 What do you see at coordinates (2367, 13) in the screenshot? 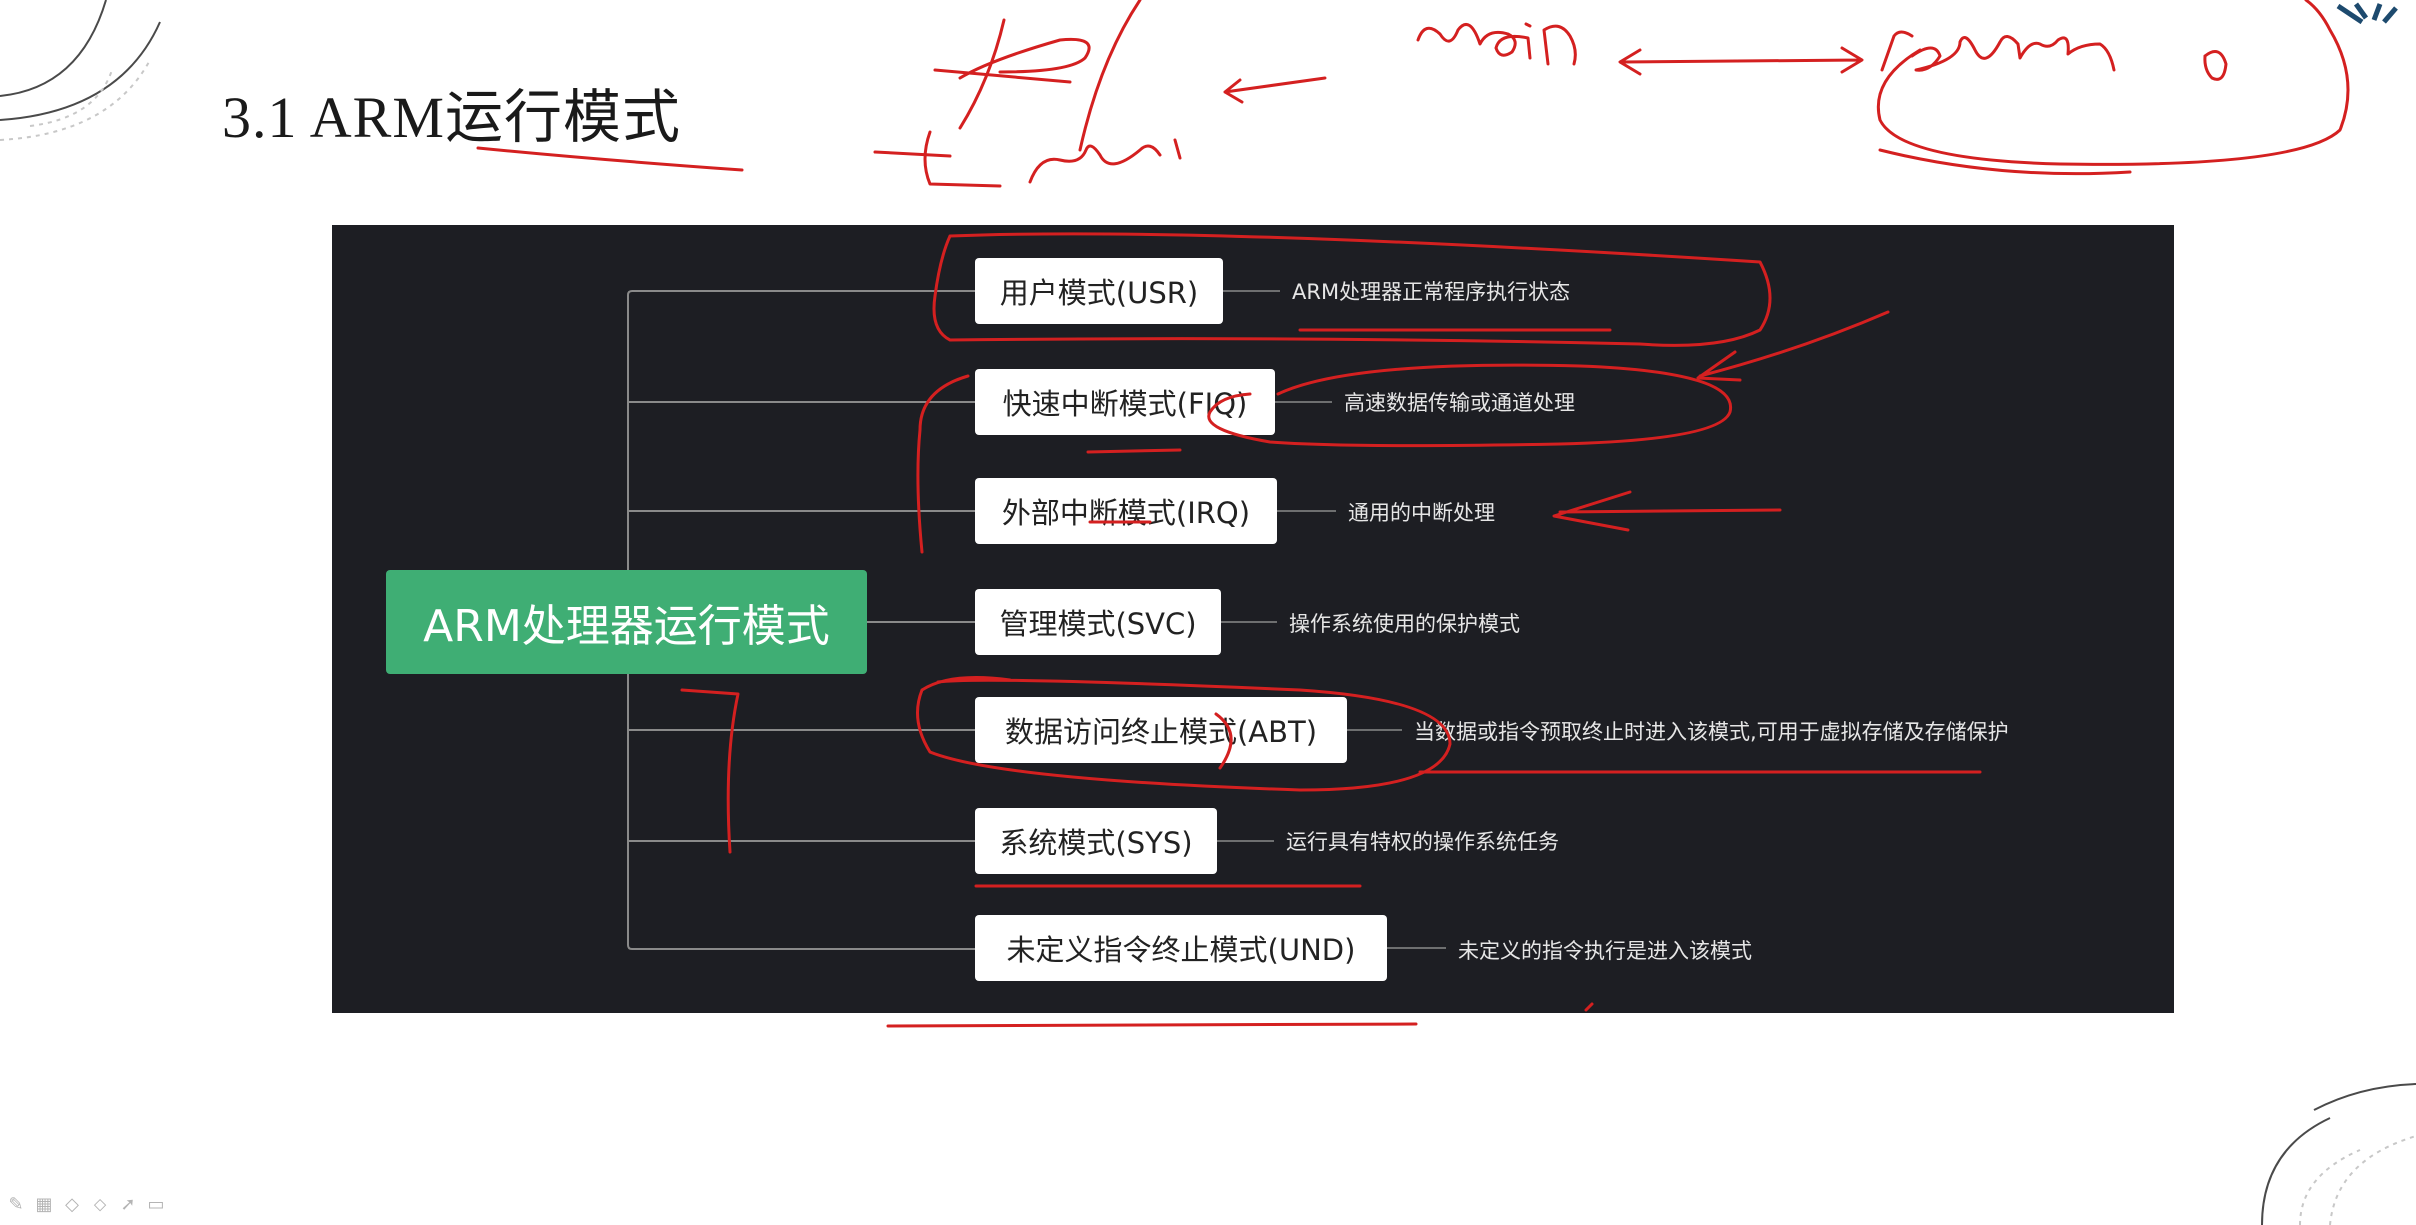
I see `corner-logo-icon` at bounding box center [2367, 13].